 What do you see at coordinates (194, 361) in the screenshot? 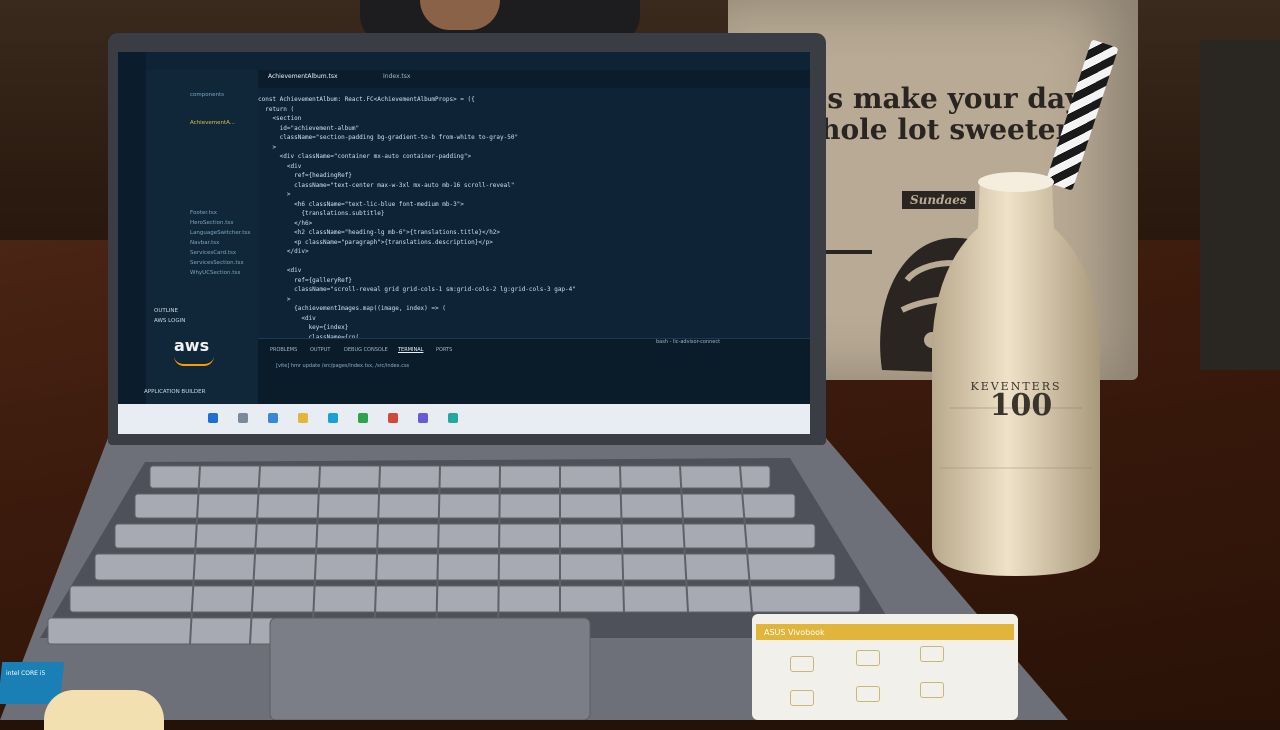
I see `aws-smile-icon` at bounding box center [194, 361].